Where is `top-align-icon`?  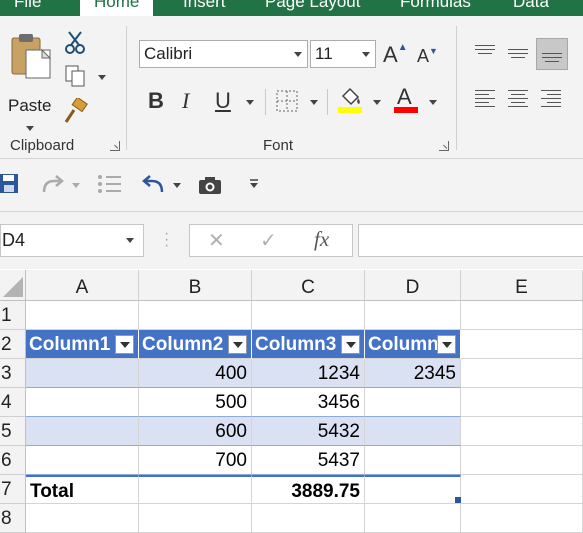 top-align-icon is located at coordinates (485, 51).